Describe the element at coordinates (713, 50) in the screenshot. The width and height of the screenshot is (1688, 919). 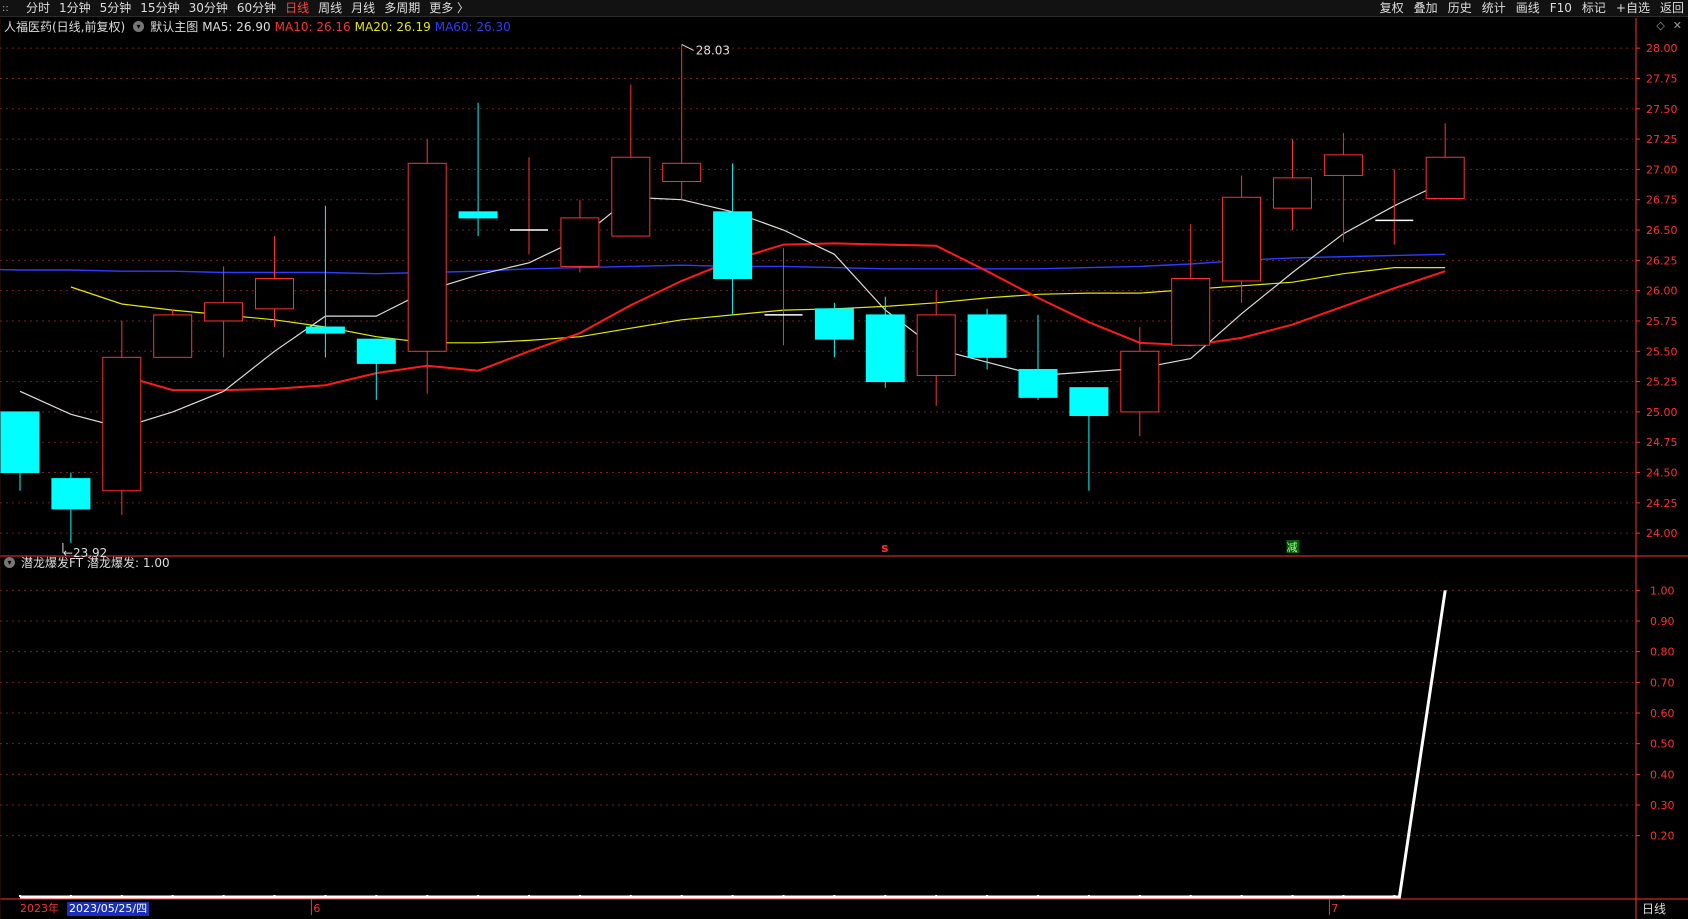
I see `high-price-label: 28.03` at that location.